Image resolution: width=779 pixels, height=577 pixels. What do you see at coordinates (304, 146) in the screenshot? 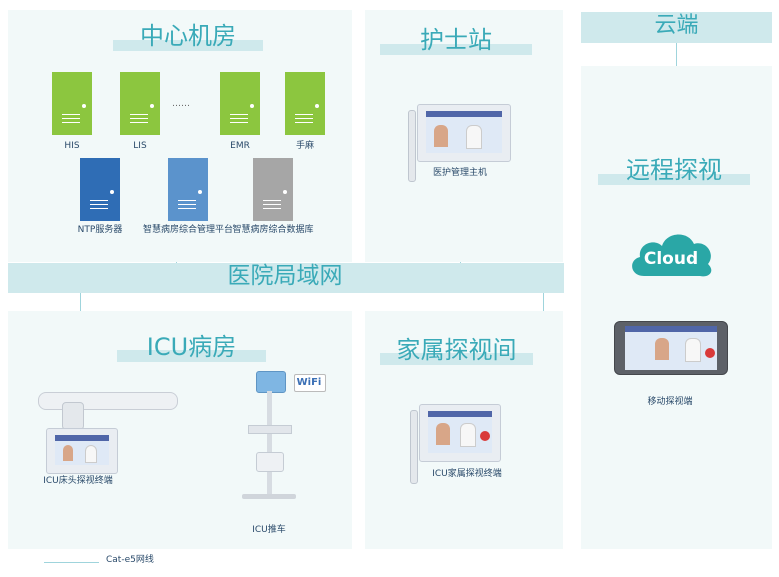
I see `anesthesia-server-label: 手麻` at bounding box center [304, 146].